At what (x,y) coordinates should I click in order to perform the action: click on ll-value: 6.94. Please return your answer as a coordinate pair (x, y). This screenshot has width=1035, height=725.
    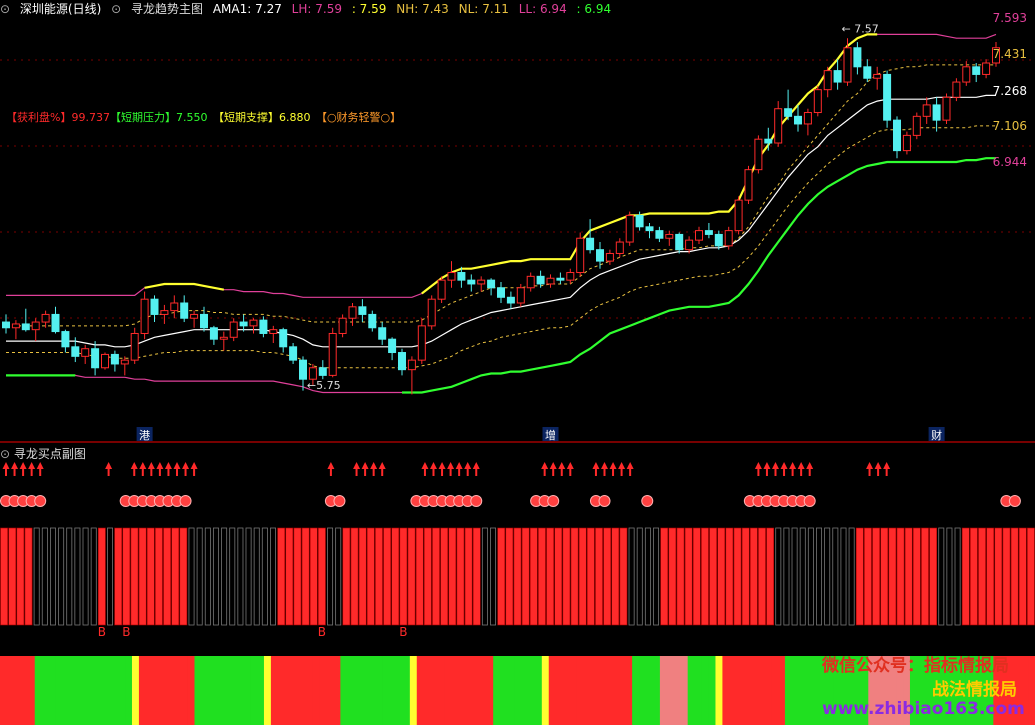
    Looking at the image, I should click on (553, 9).